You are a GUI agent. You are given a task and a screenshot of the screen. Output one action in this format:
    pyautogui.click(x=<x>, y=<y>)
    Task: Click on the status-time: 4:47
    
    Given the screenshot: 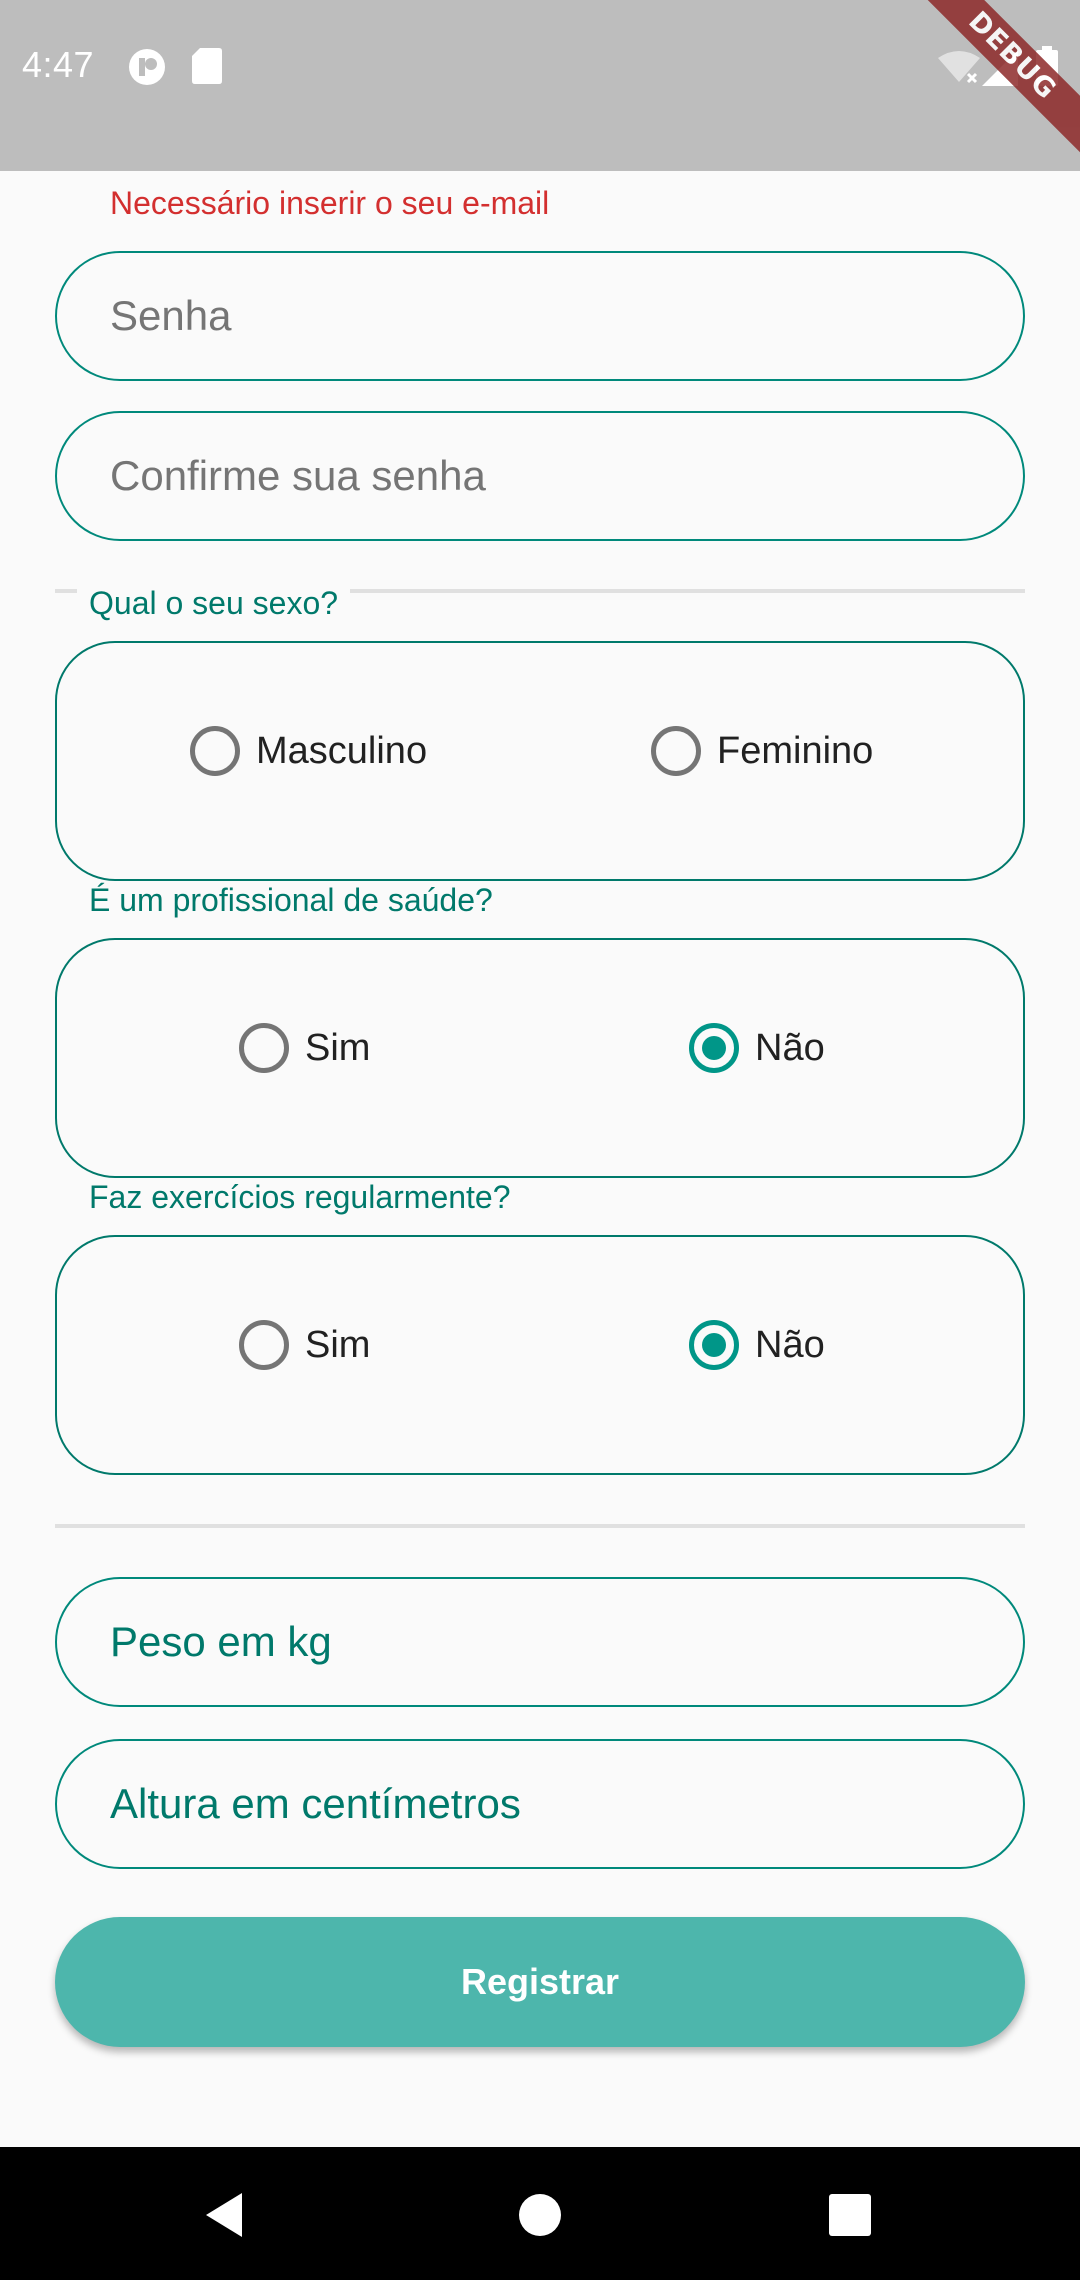 What is the action you would take?
    pyautogui.click(x=58, y=64)
    